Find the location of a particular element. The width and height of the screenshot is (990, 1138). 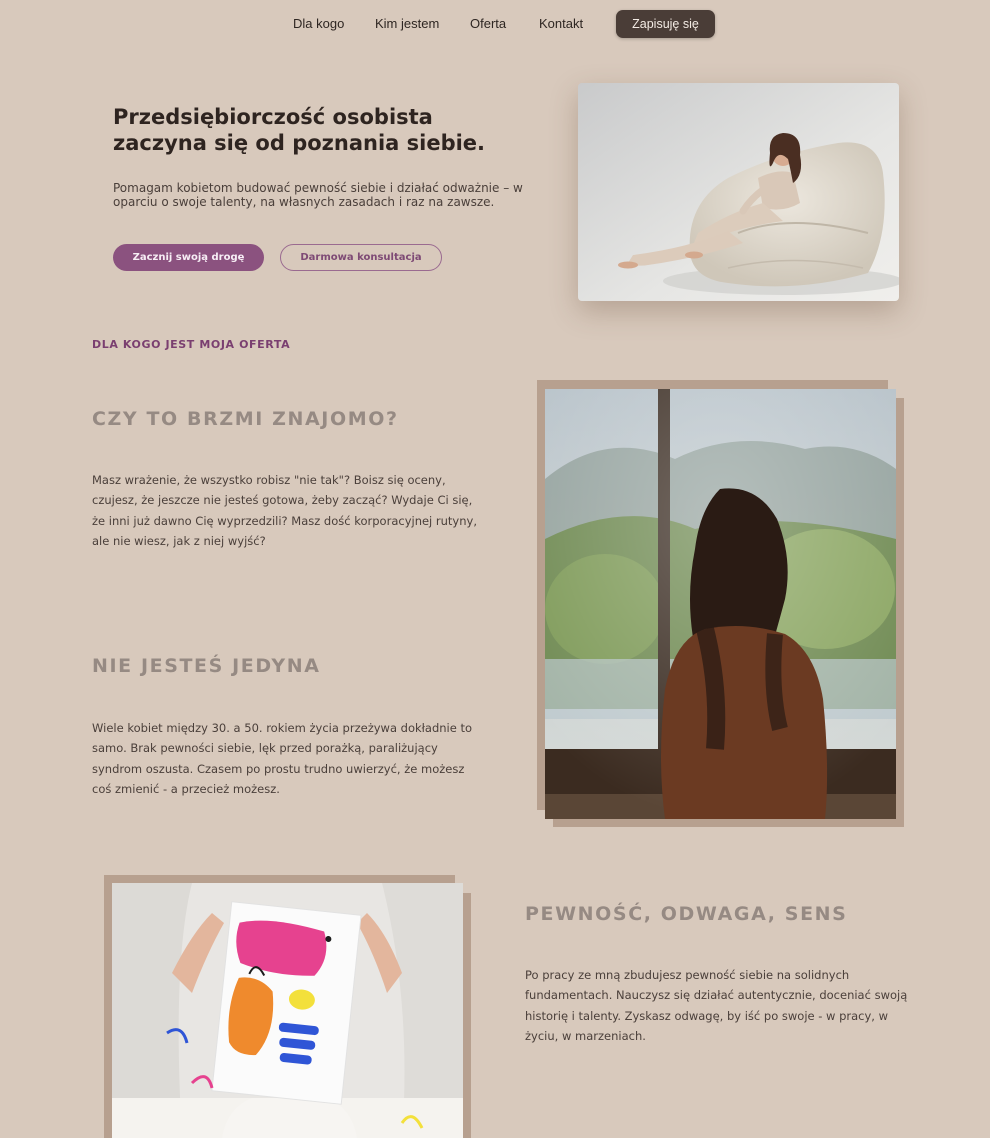

painting-photo-illustration is located at coordinates (287, 1010).